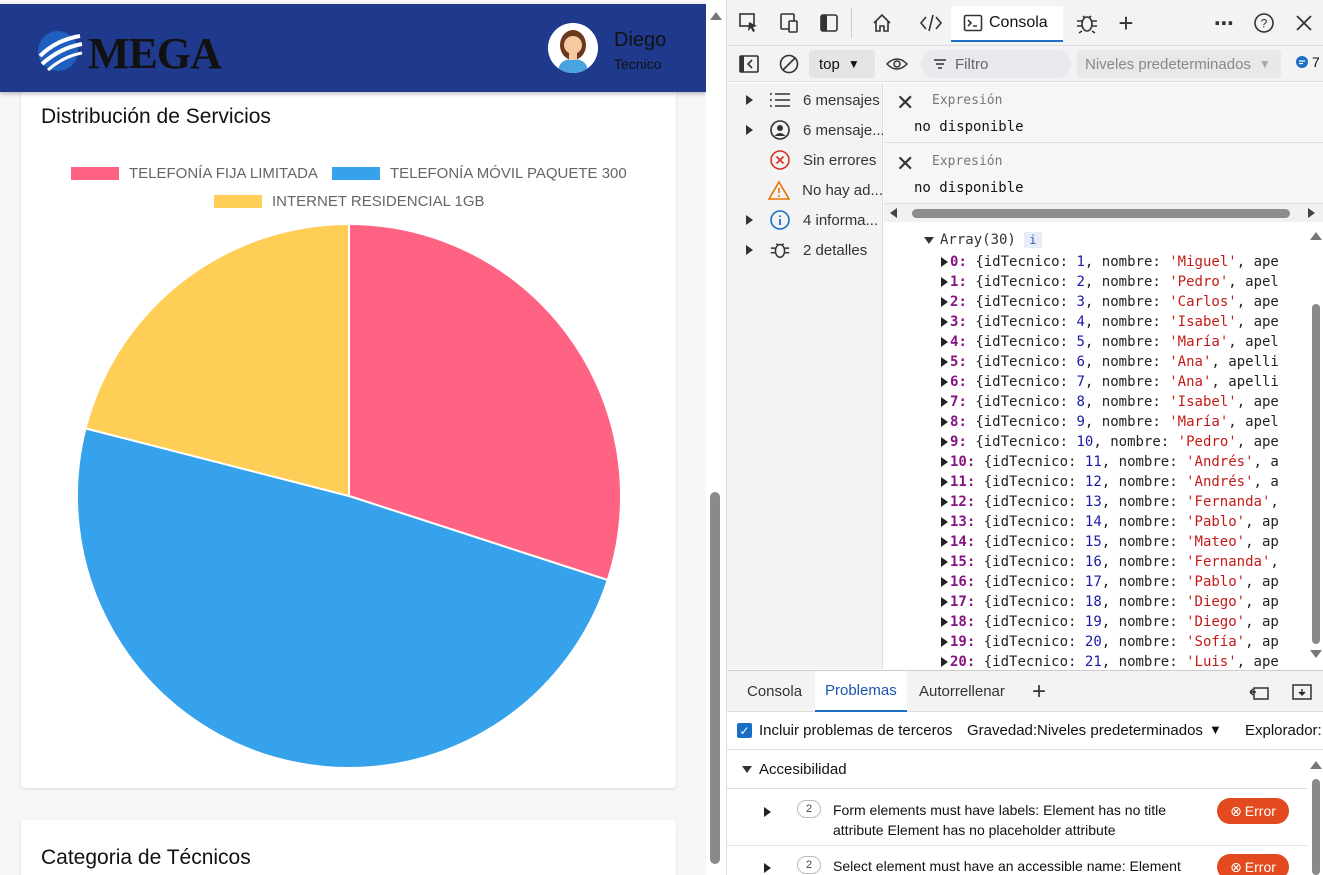  What do you see at coordinates (716, 437) in the screenshot?
I see `page-scrollbar` at bounding box center [716, 437].